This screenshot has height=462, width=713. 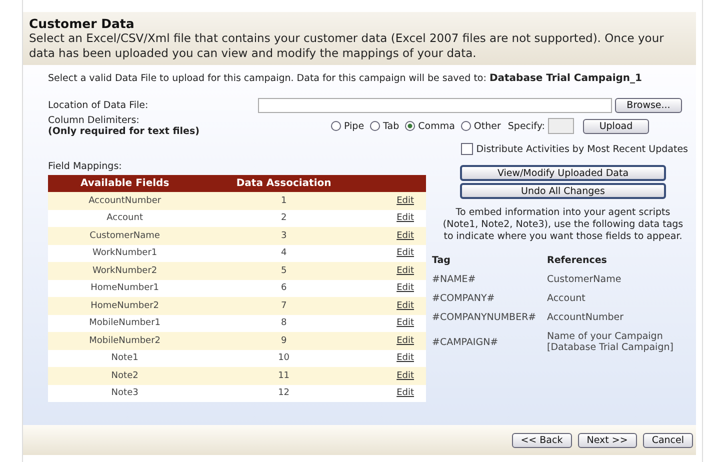 What do you see at coordinates (284, 253) in the screenshot?
I see `table-cell: 4` at bounding box center [284, 253].